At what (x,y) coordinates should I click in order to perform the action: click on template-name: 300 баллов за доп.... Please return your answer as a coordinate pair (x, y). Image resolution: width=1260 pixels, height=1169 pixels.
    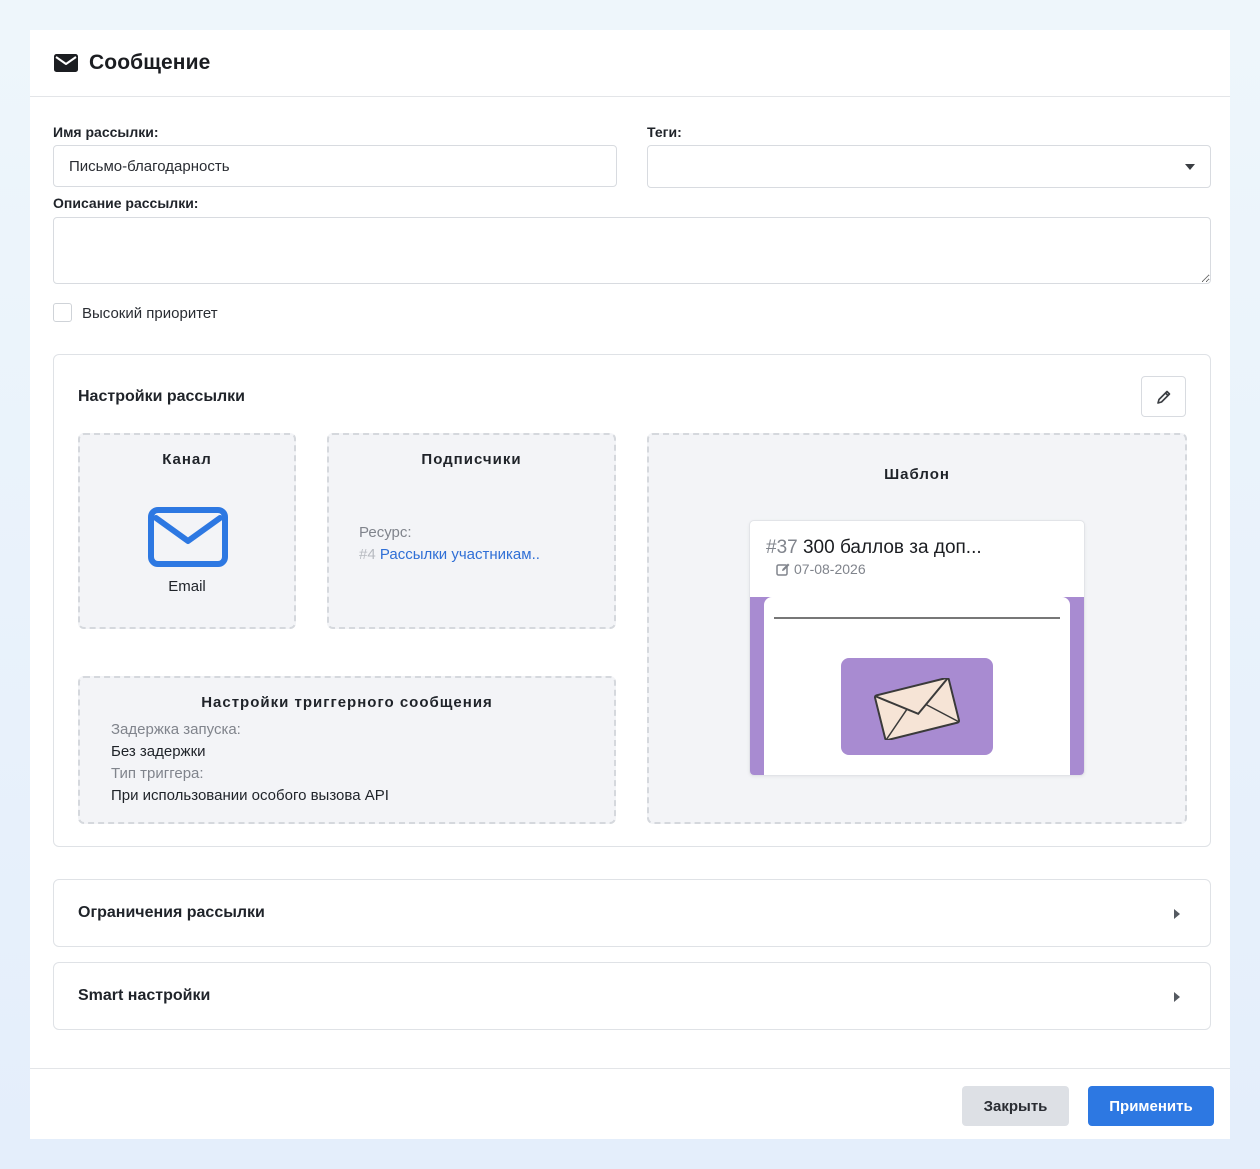
    Looking at the image, I should click on (892, 547).